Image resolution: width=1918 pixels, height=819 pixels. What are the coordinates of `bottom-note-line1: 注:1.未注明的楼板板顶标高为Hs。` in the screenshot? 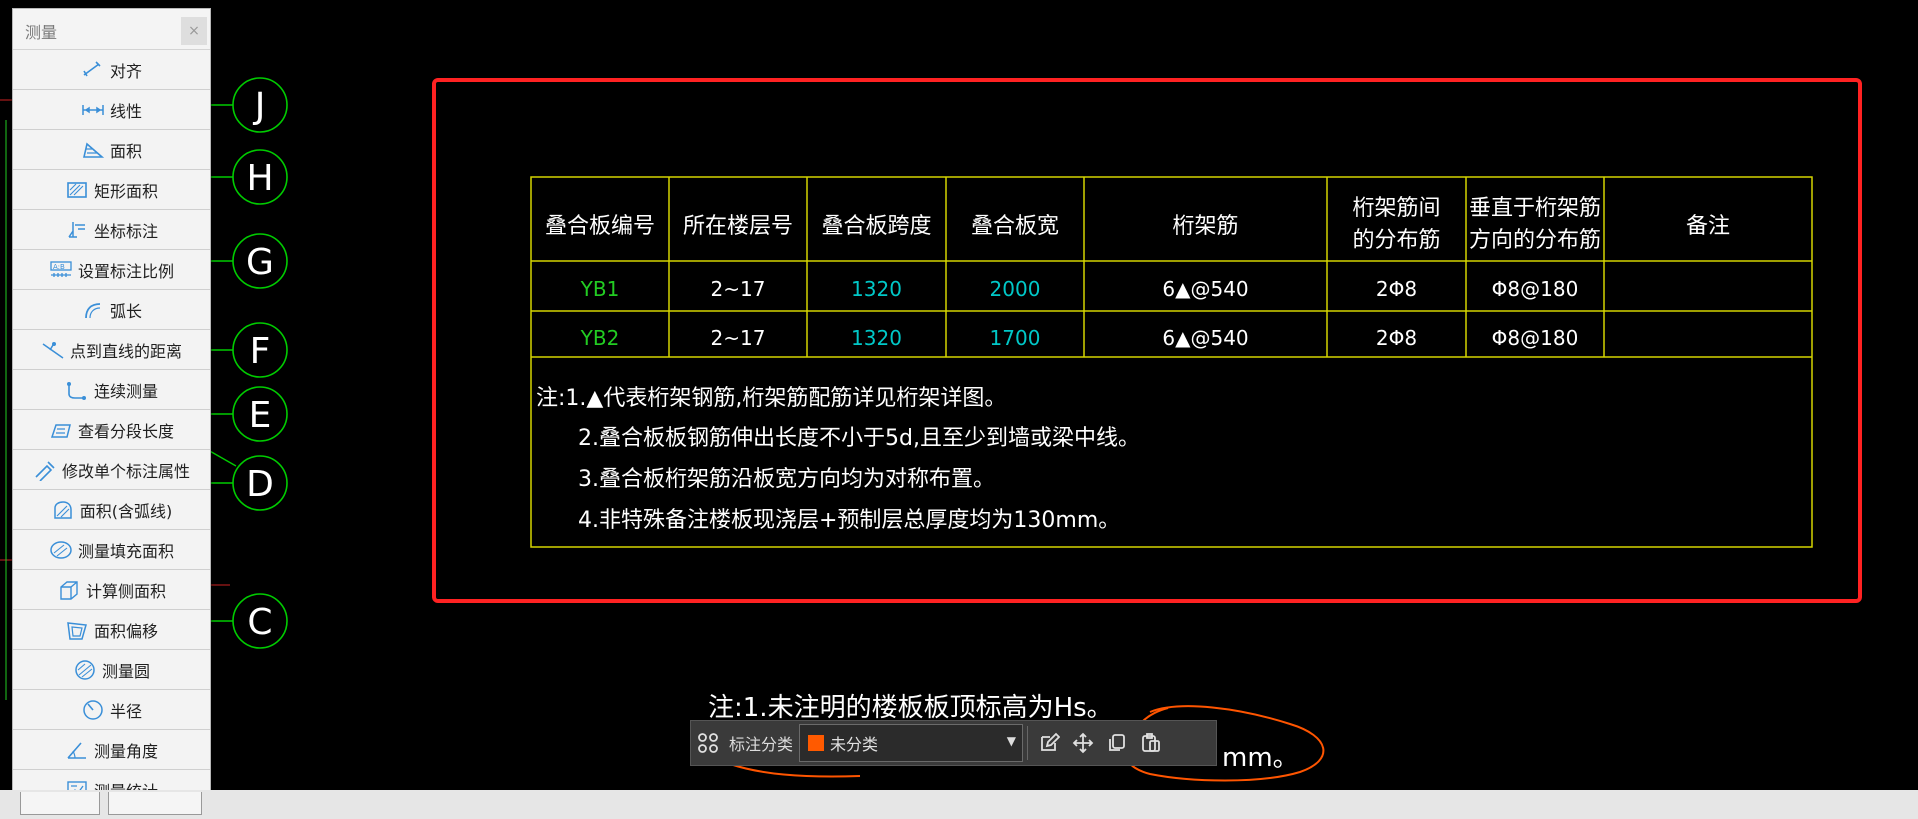 It's located at (910, 708).